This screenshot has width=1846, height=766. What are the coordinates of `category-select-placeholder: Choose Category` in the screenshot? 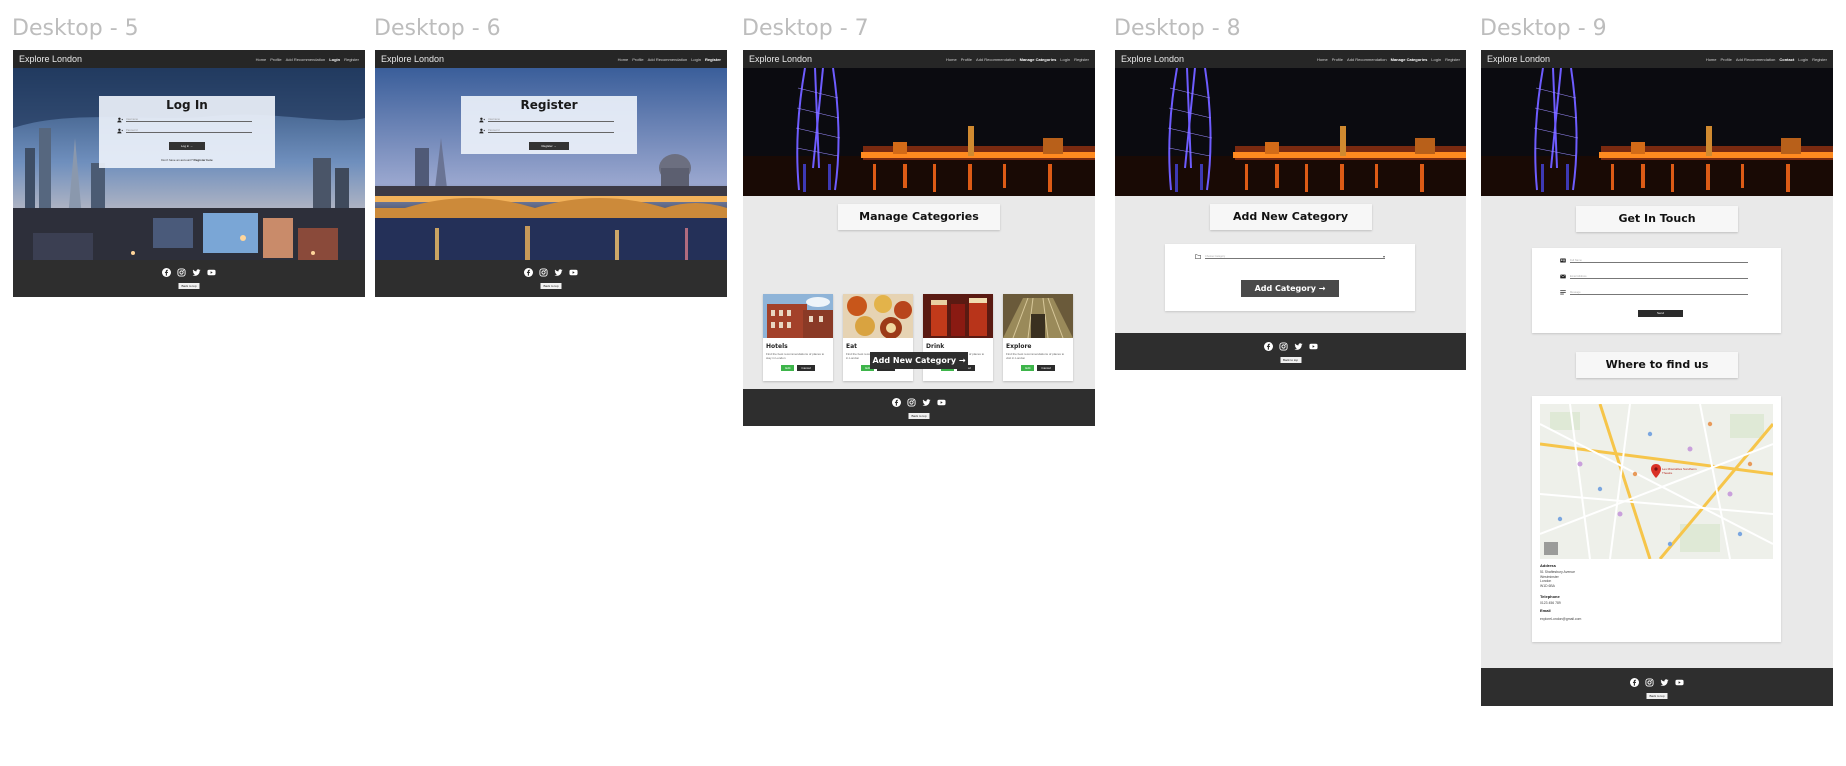 It's located at (1215, 256).